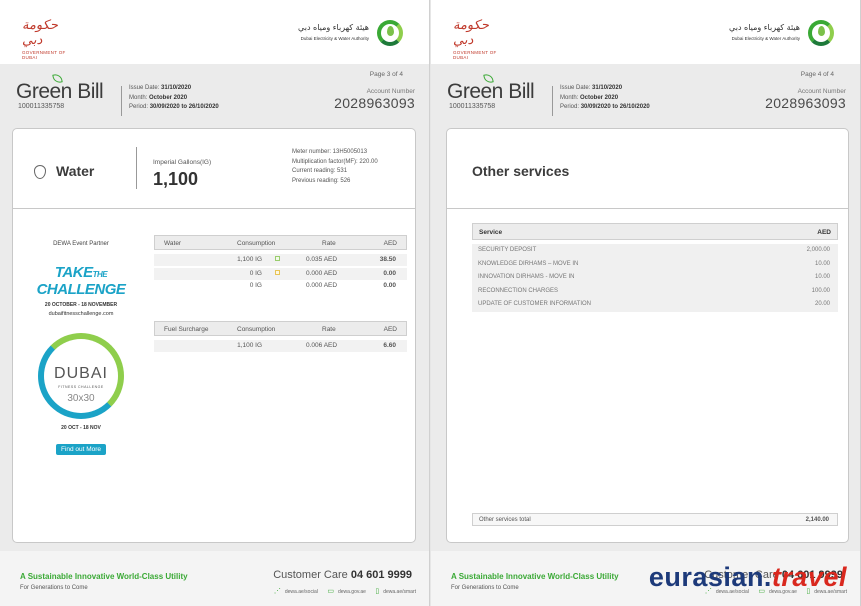 This screenshot has height=606, width=861. Describe the element at coordinates (255, 285) in the screenshot. I see `row-consumption: 0 IG` at that location.